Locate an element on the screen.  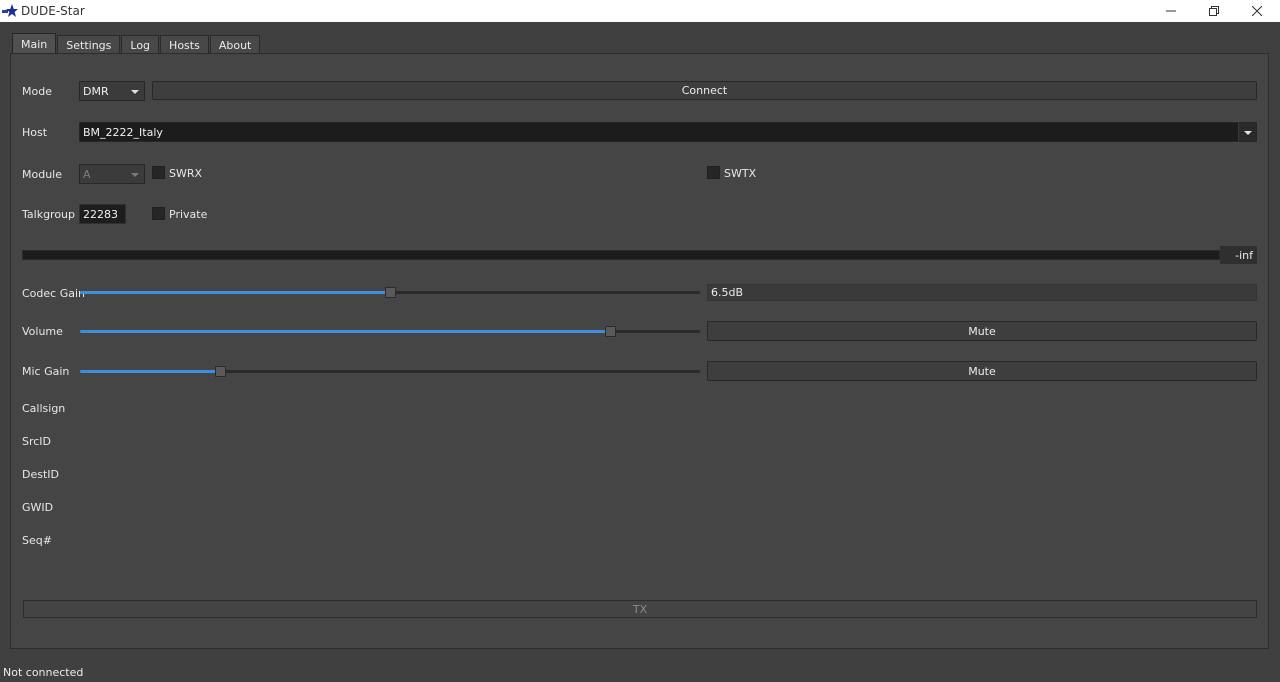
private-label: Private is located at coordinates (188, 214).